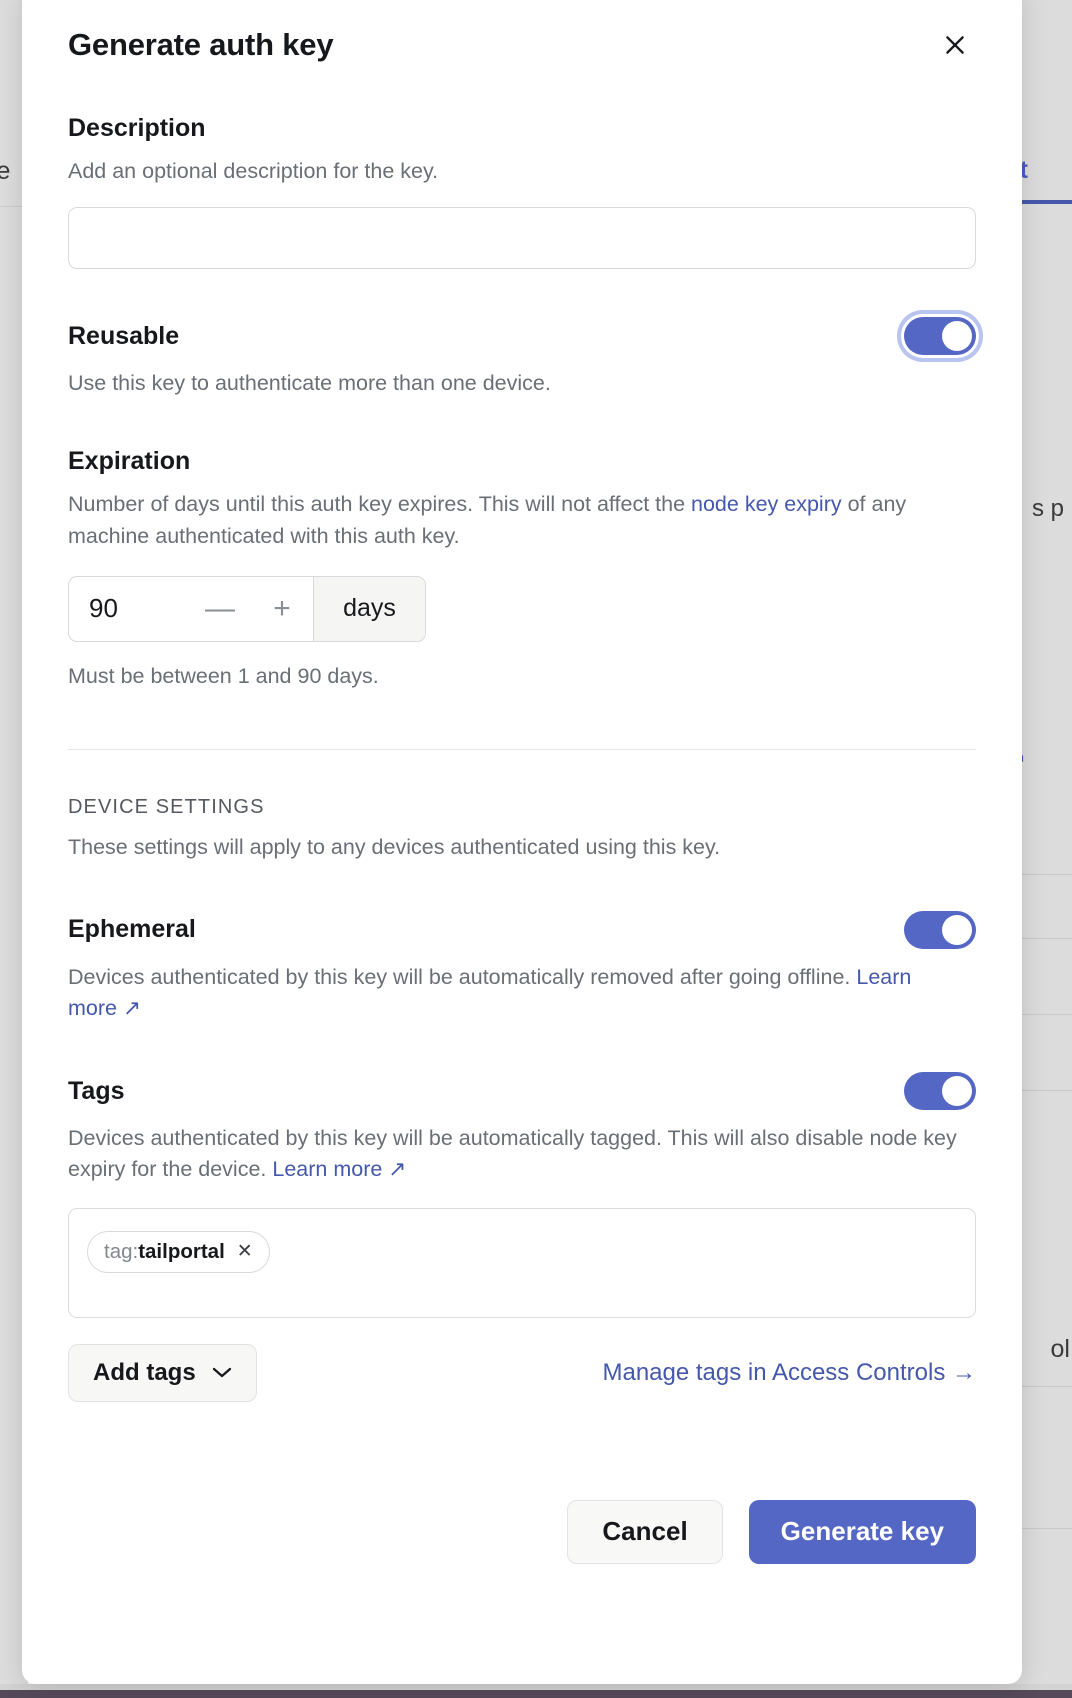  Describe the element at coordinates (645, 1531) in the screenshot. I see `cancel-button: Cancel` at that location.